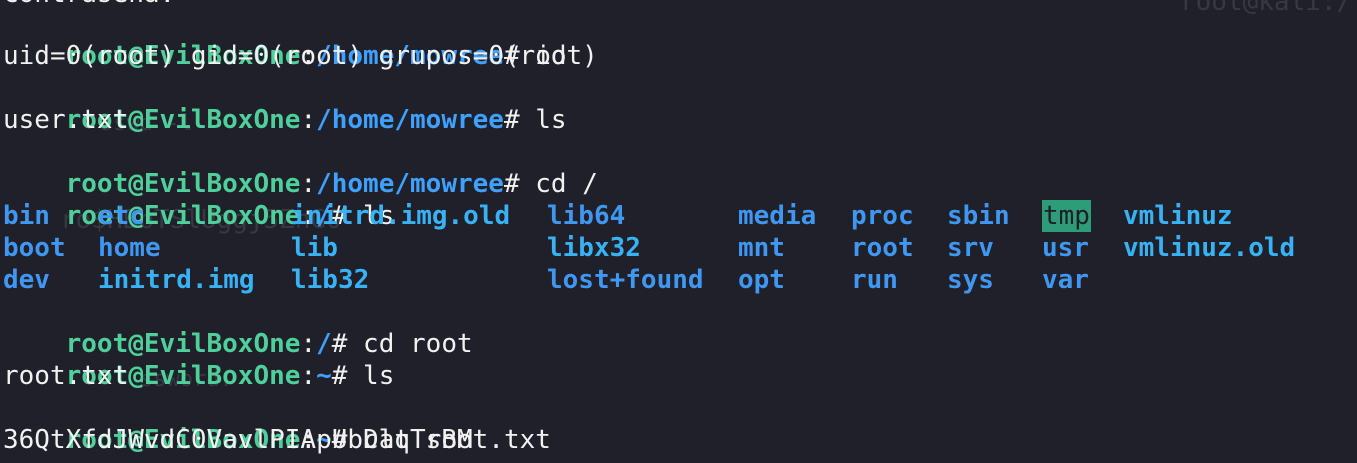  What do you see at coordinates (586, 216) in the screenshot?
I see `dir-entry: lib64` at bounding box center [586, 216].